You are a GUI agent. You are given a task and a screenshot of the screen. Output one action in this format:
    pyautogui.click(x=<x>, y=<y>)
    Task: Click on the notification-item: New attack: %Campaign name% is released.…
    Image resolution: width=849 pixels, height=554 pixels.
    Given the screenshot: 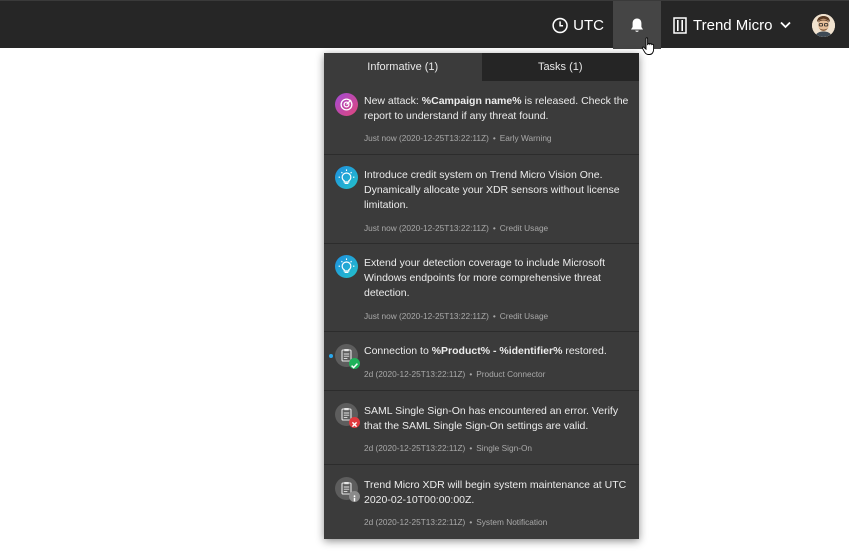 What is the action you would take?
    pyautogui.click(x=481, y=118)
    